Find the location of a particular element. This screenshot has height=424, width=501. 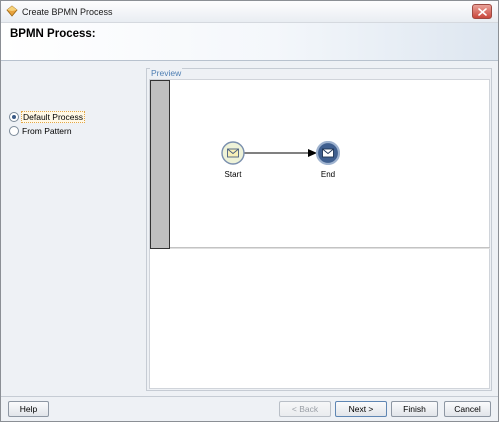

end-event-label: End is located at coordinates (328, 174).